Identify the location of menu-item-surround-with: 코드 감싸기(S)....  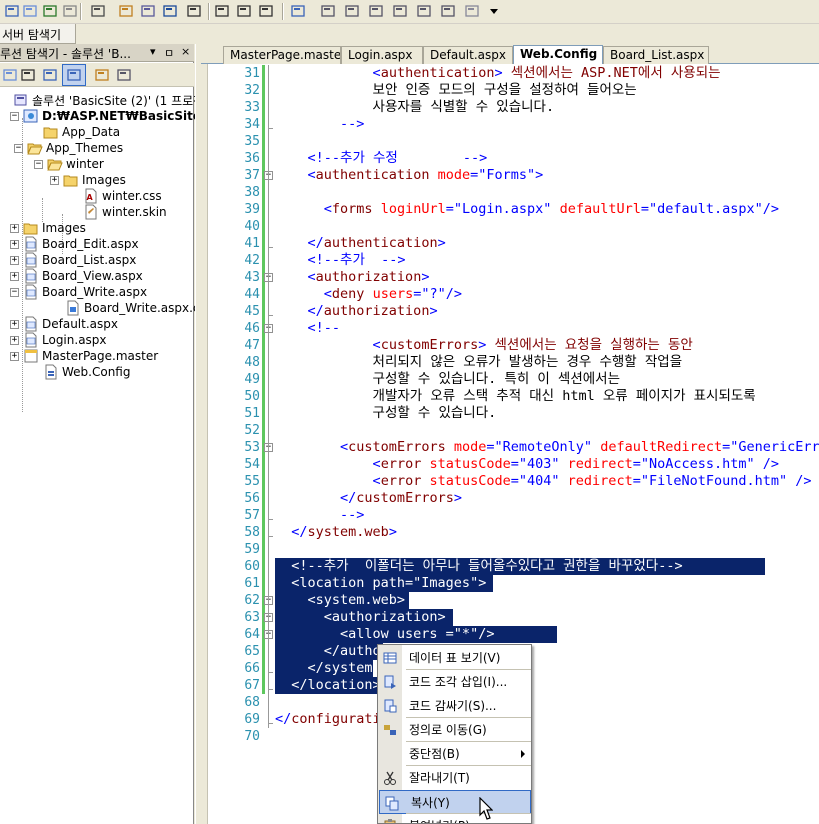
(454, 706).